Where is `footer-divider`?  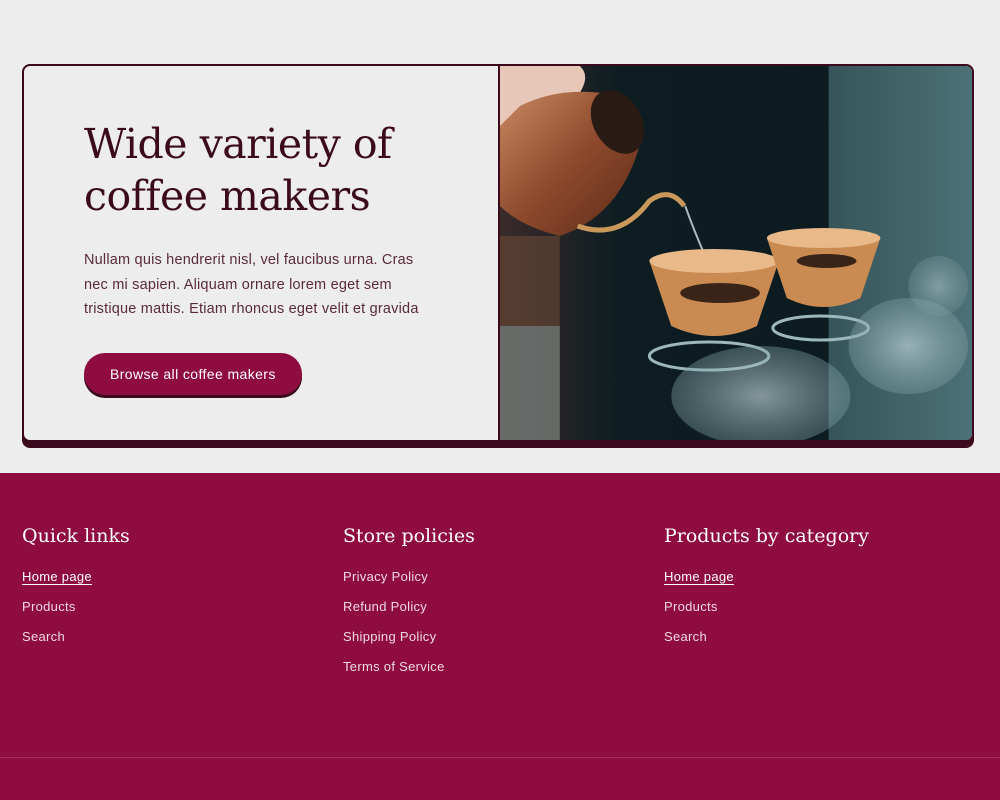
footer-divider is located at coordinates (500, 757).